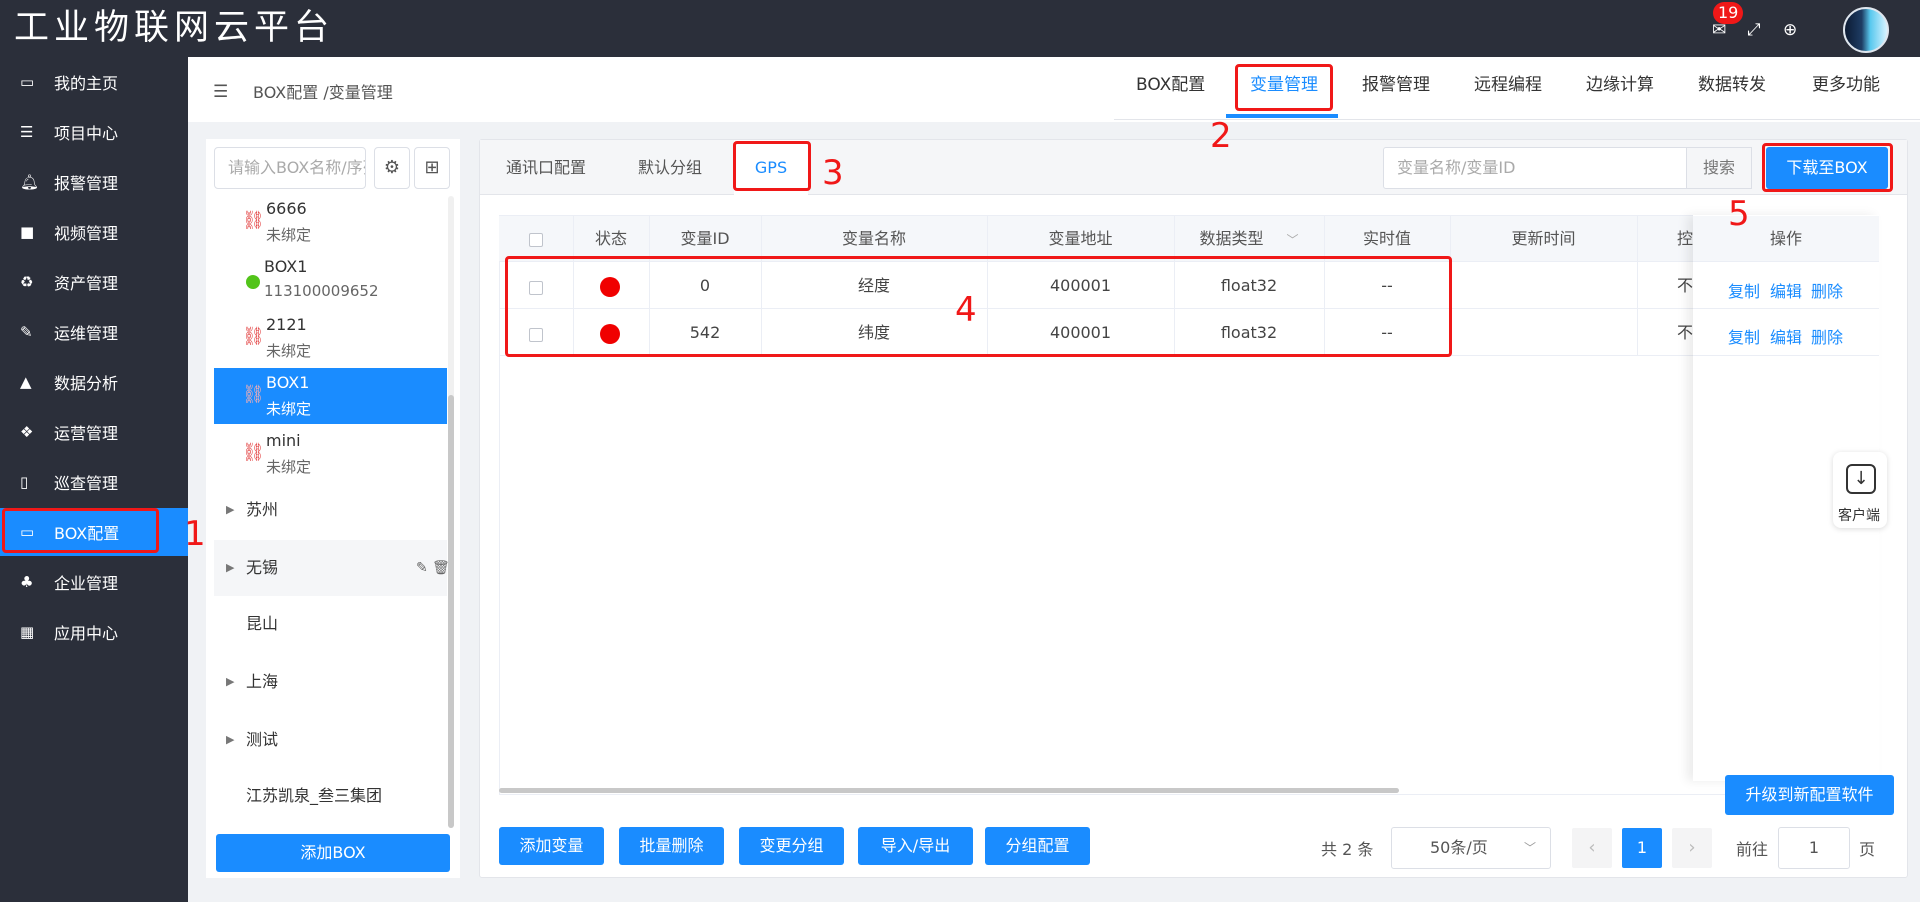 Image resolution: width=1920 pixels, height=902 pixels. I want to click on table-horizontal-scrollbar, so click(949, 790).